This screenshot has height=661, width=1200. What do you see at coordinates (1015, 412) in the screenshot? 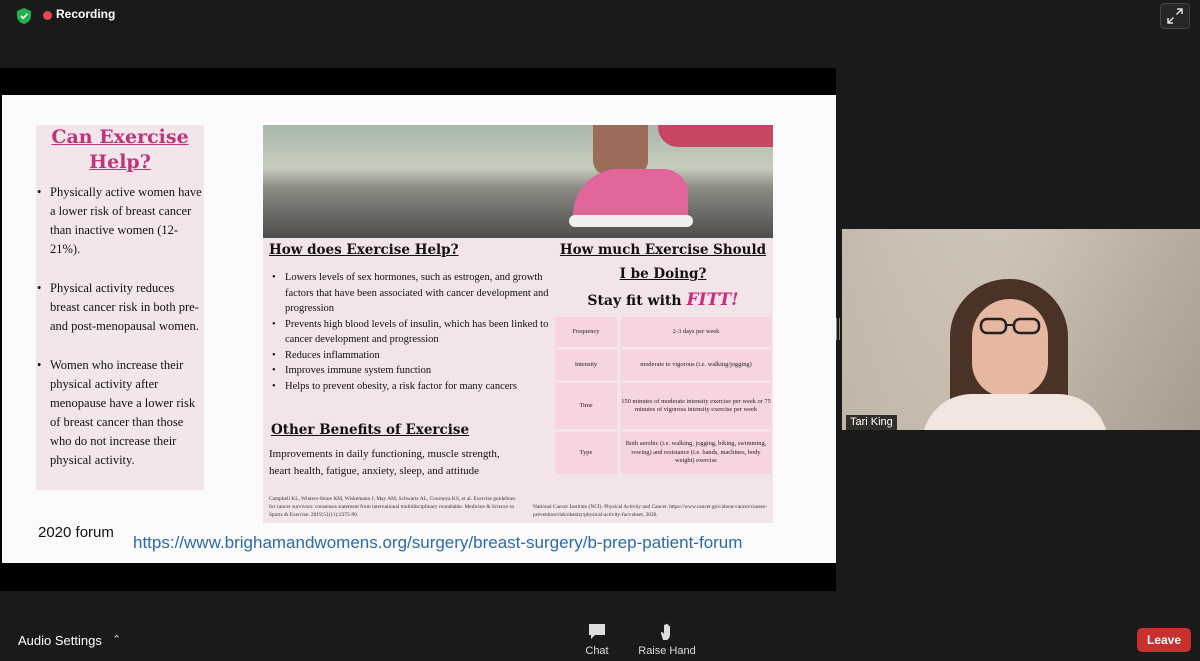
I see `participant-shirt` at bounding box center [1015, 412].